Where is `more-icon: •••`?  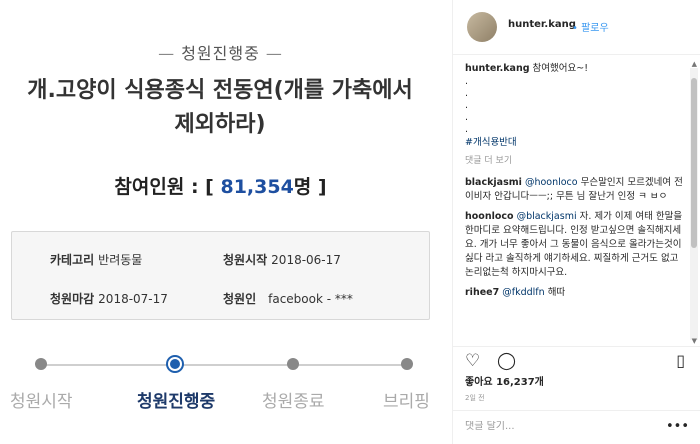
more-icon: ••• is located at coordinates (677, 426).